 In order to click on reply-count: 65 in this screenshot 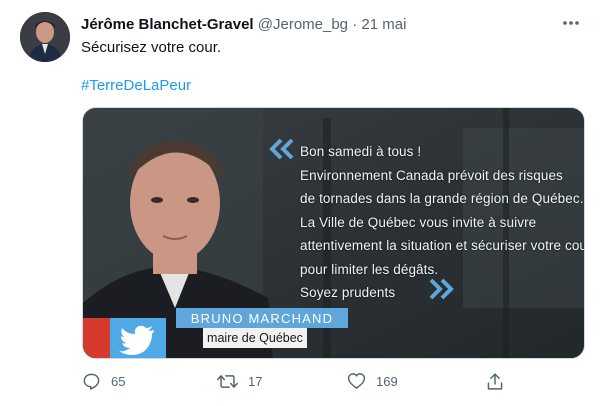, I will do `click(118, 381)`.